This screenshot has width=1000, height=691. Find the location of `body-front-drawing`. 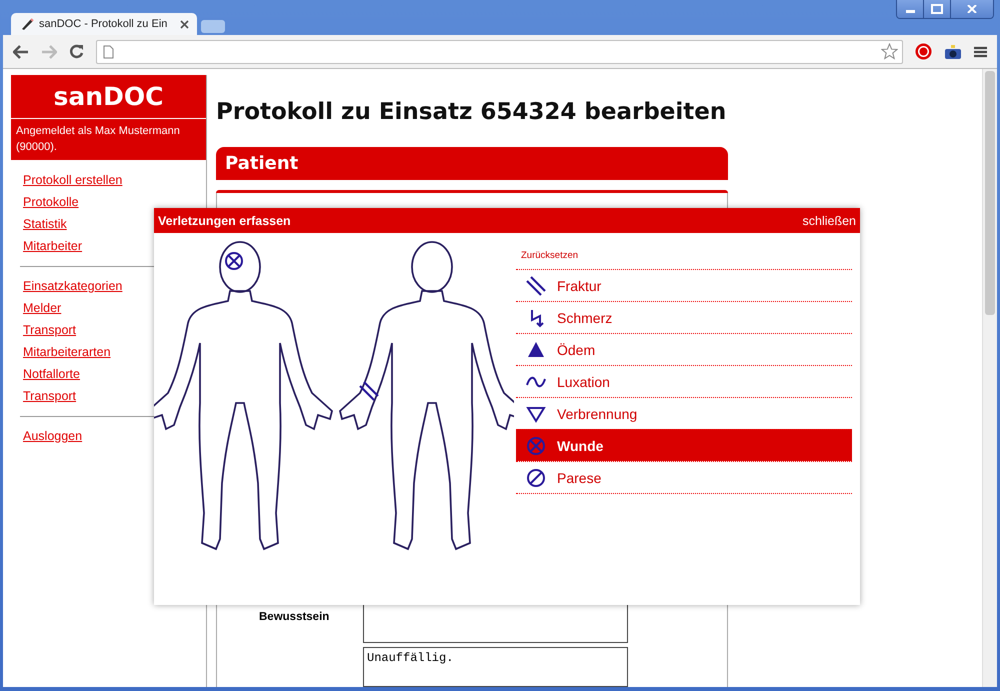

body-front-drawing is located at coordinates (243, 395).